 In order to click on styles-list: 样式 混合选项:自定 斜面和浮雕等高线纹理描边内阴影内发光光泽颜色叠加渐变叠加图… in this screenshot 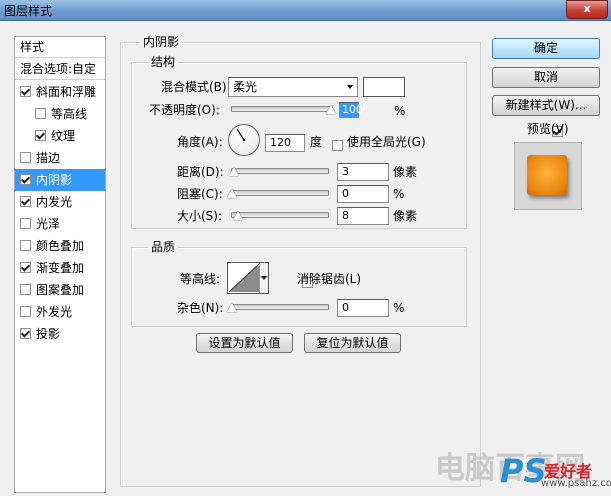, I will do `click(60, 264)`.